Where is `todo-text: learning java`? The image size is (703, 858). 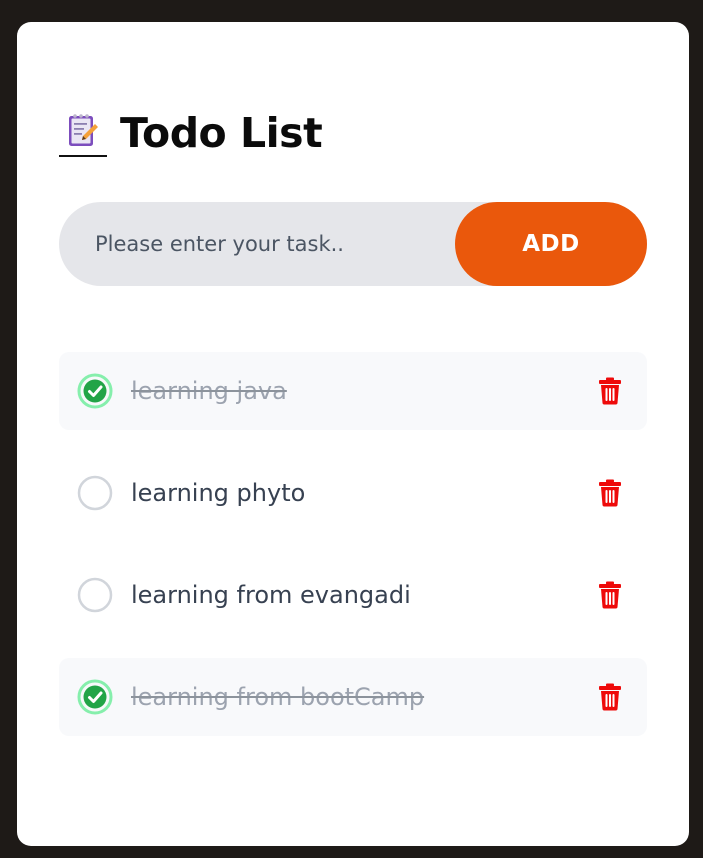 todo-text: learning java is located at coordinates (209, 391).